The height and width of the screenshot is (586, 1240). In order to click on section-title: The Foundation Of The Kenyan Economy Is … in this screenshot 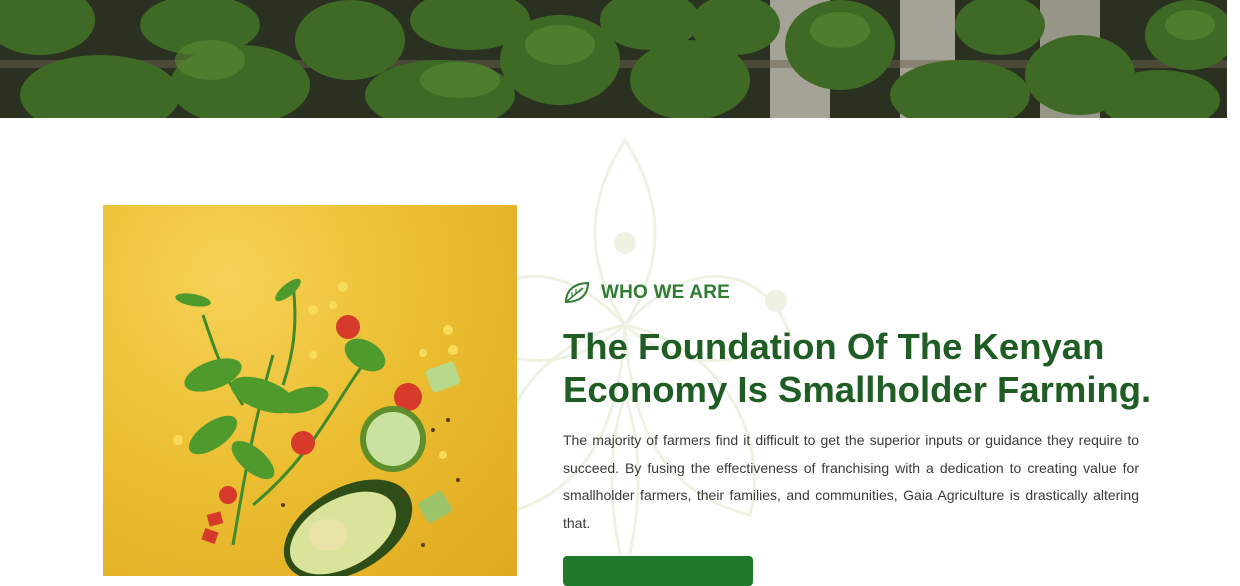, I will do `click(857, 368)`.